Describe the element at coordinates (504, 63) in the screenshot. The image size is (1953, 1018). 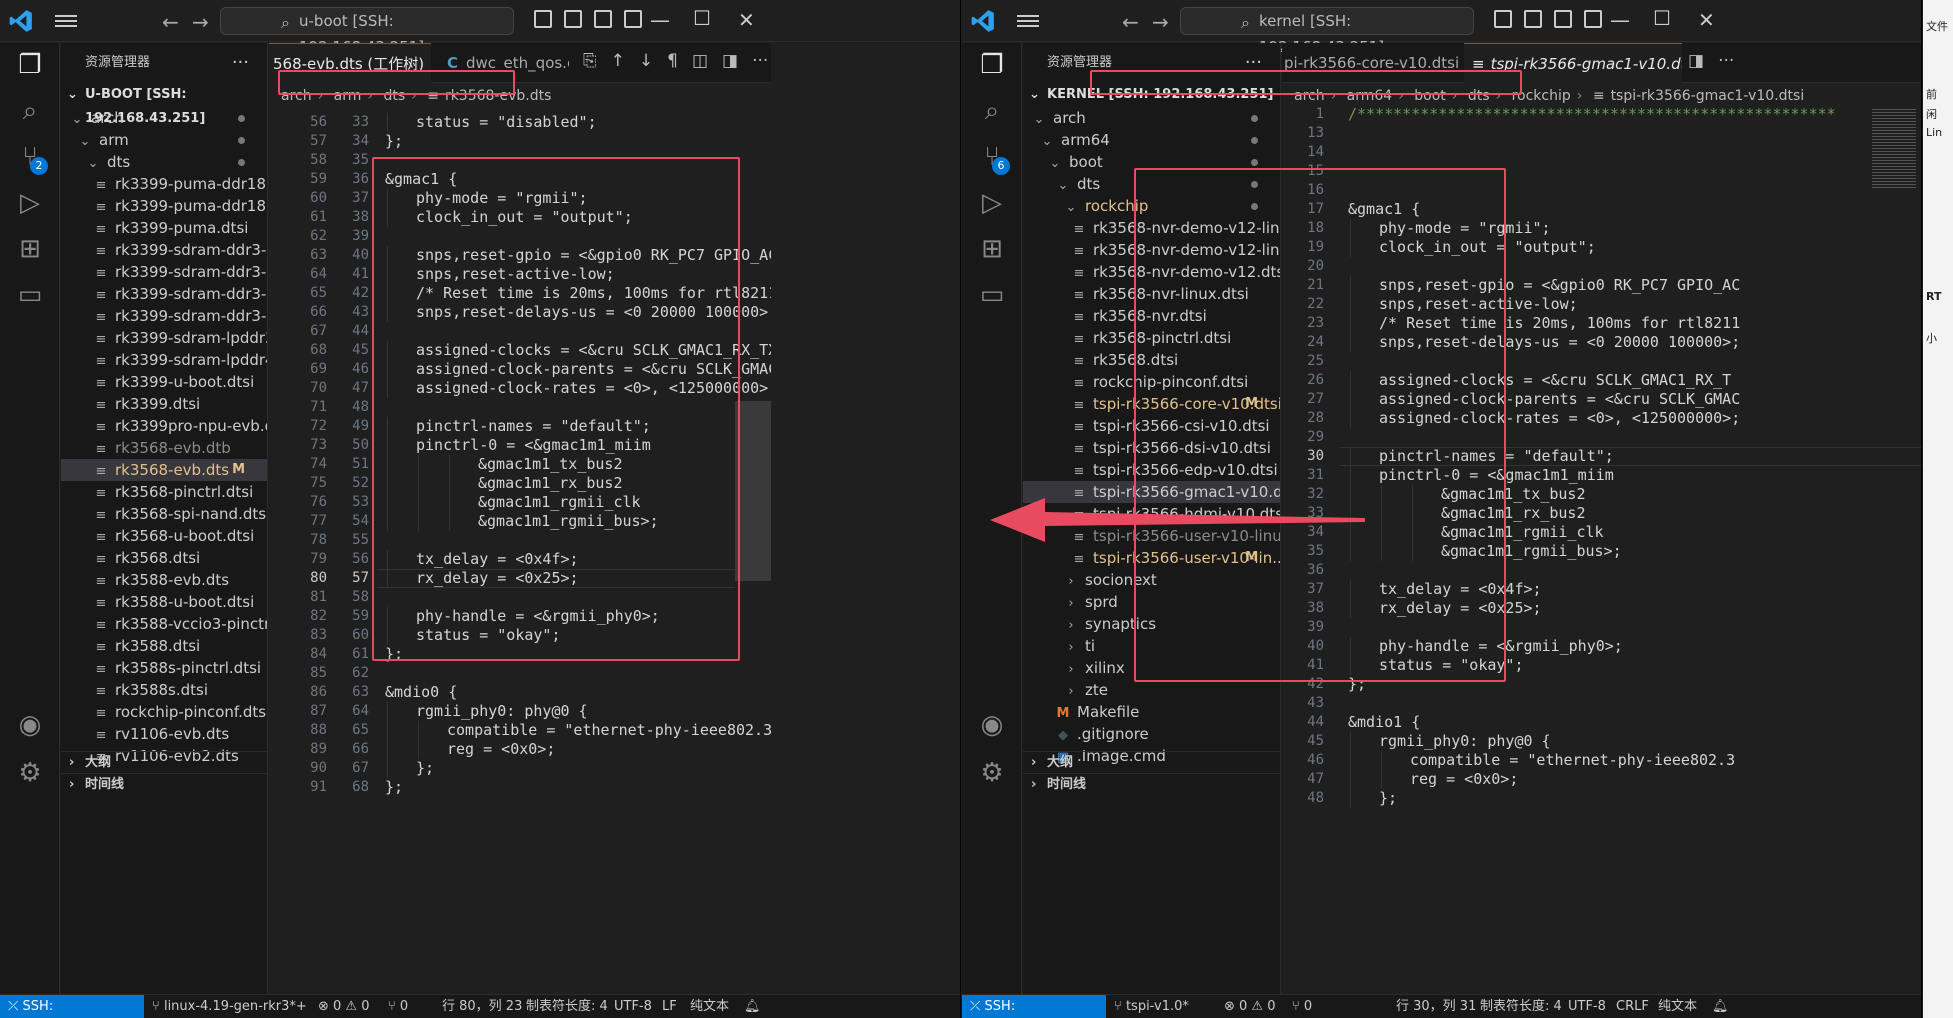
I see `tab-dwc-eth-qos: Cdwc_eth_qos.c` at that location.